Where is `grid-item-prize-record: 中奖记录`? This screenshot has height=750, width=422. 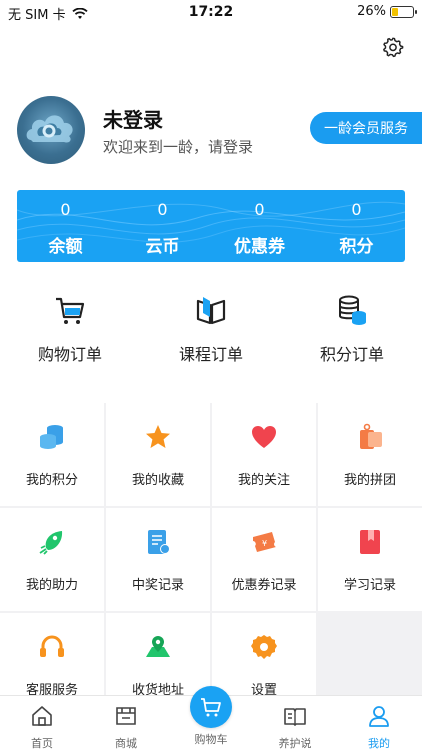 grid-item-prize-record: 中奖记录 is located at coordinates (158, 559).